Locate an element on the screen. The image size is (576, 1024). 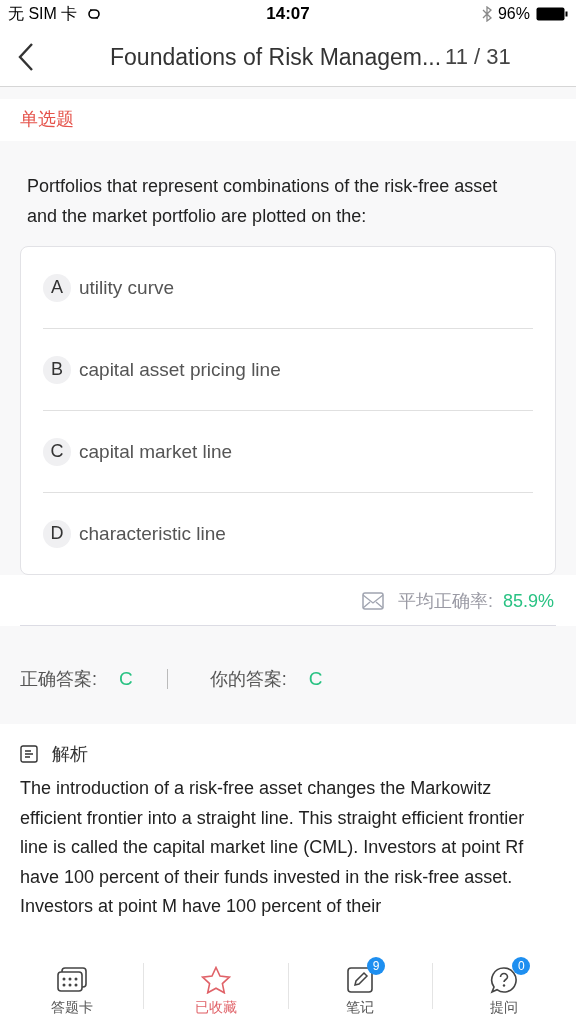
edit-icon is located at coordinates (360, 980).